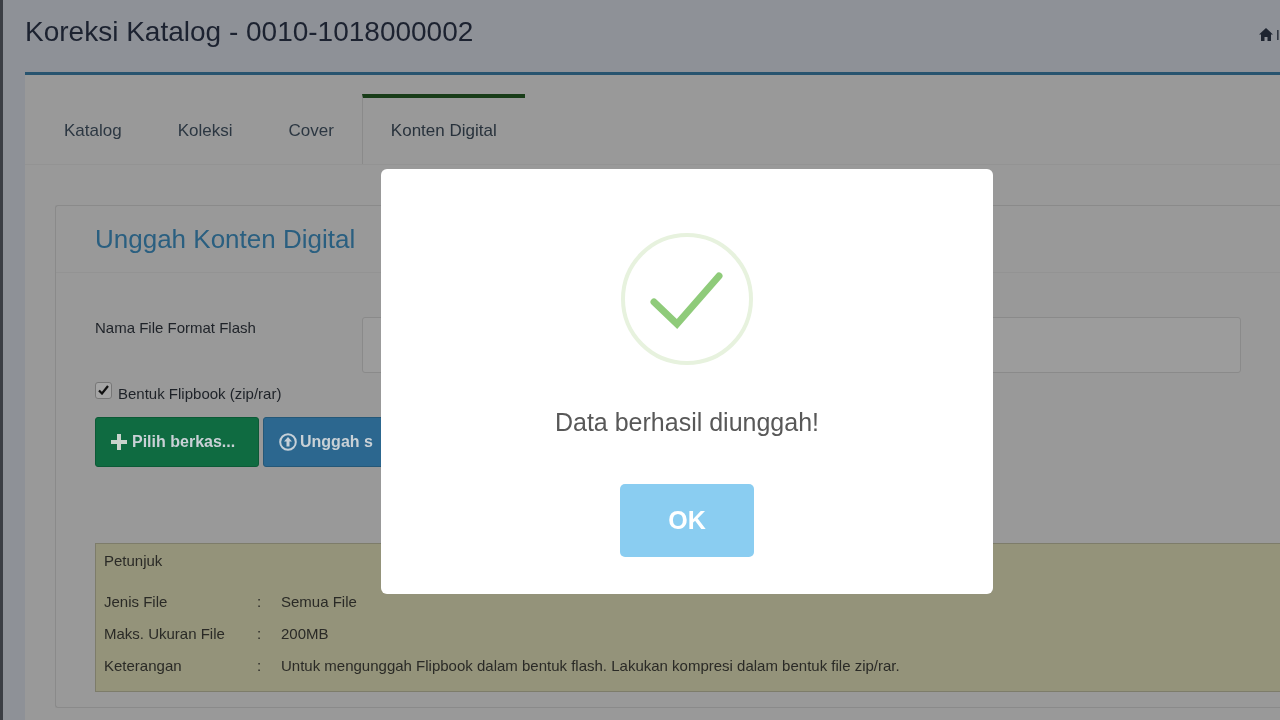 The width and height of the screenshot is (1280, 720). What do you see at coordinates (1265, 34) in the screenshot?
I see `home-icon` at bounding box center [1265, 34].